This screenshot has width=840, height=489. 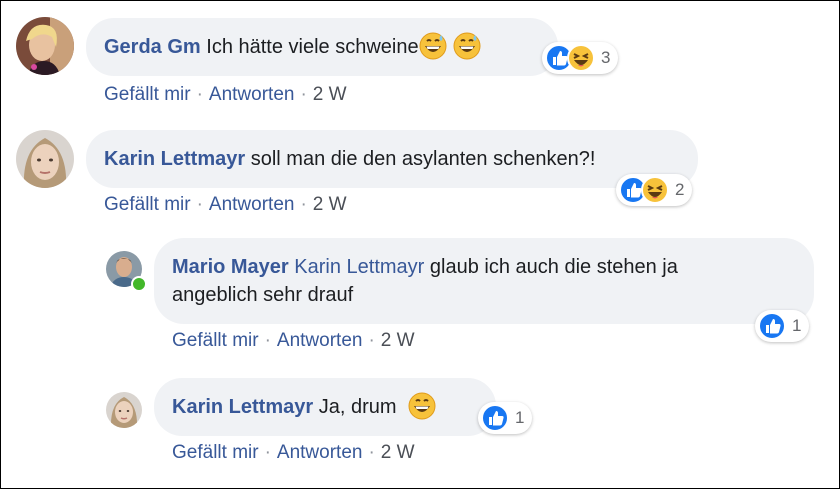 What do you see at coordinates (359, 267) in the screenshot?
I see `mention-link: Karin Lettmayr` at bounding box center [359, 267].